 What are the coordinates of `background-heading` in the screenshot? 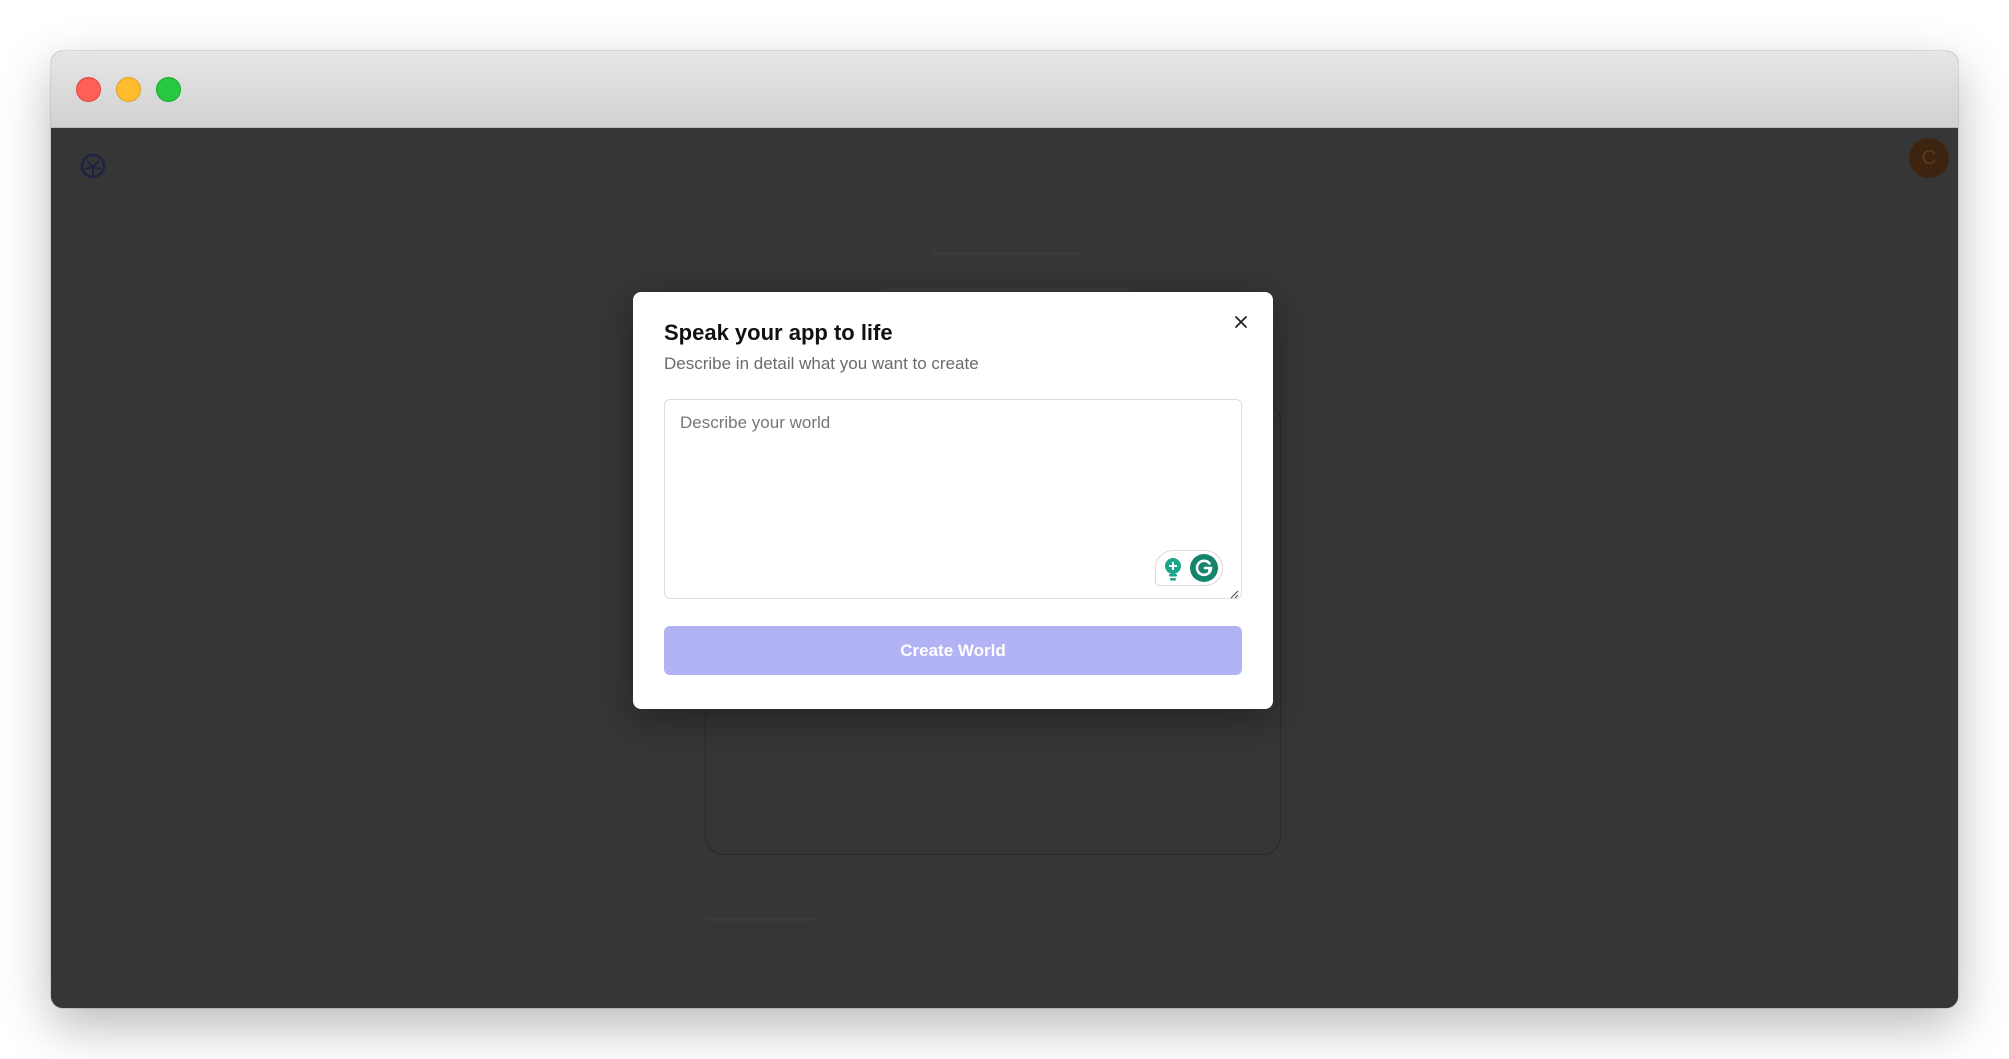 It's located at (1006, 253).